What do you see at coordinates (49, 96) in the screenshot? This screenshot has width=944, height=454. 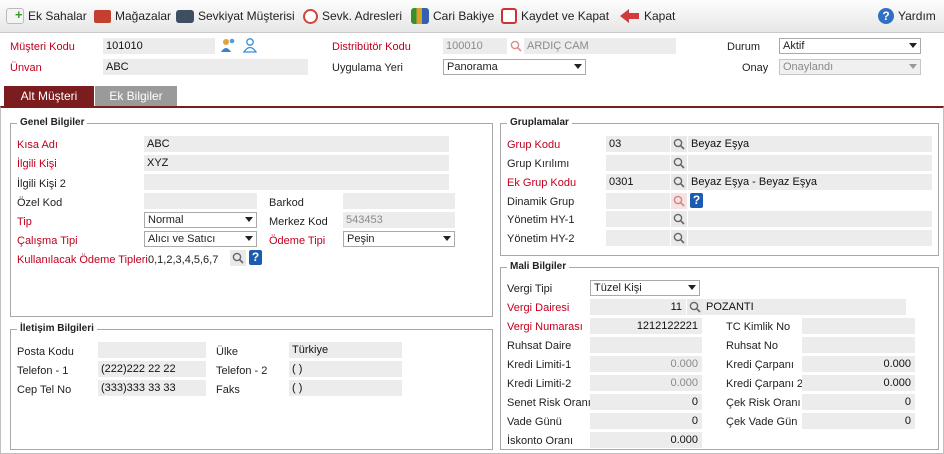 I see `tab-alt-musteri: Alt Müşteri` at bounding box center [49, 96].